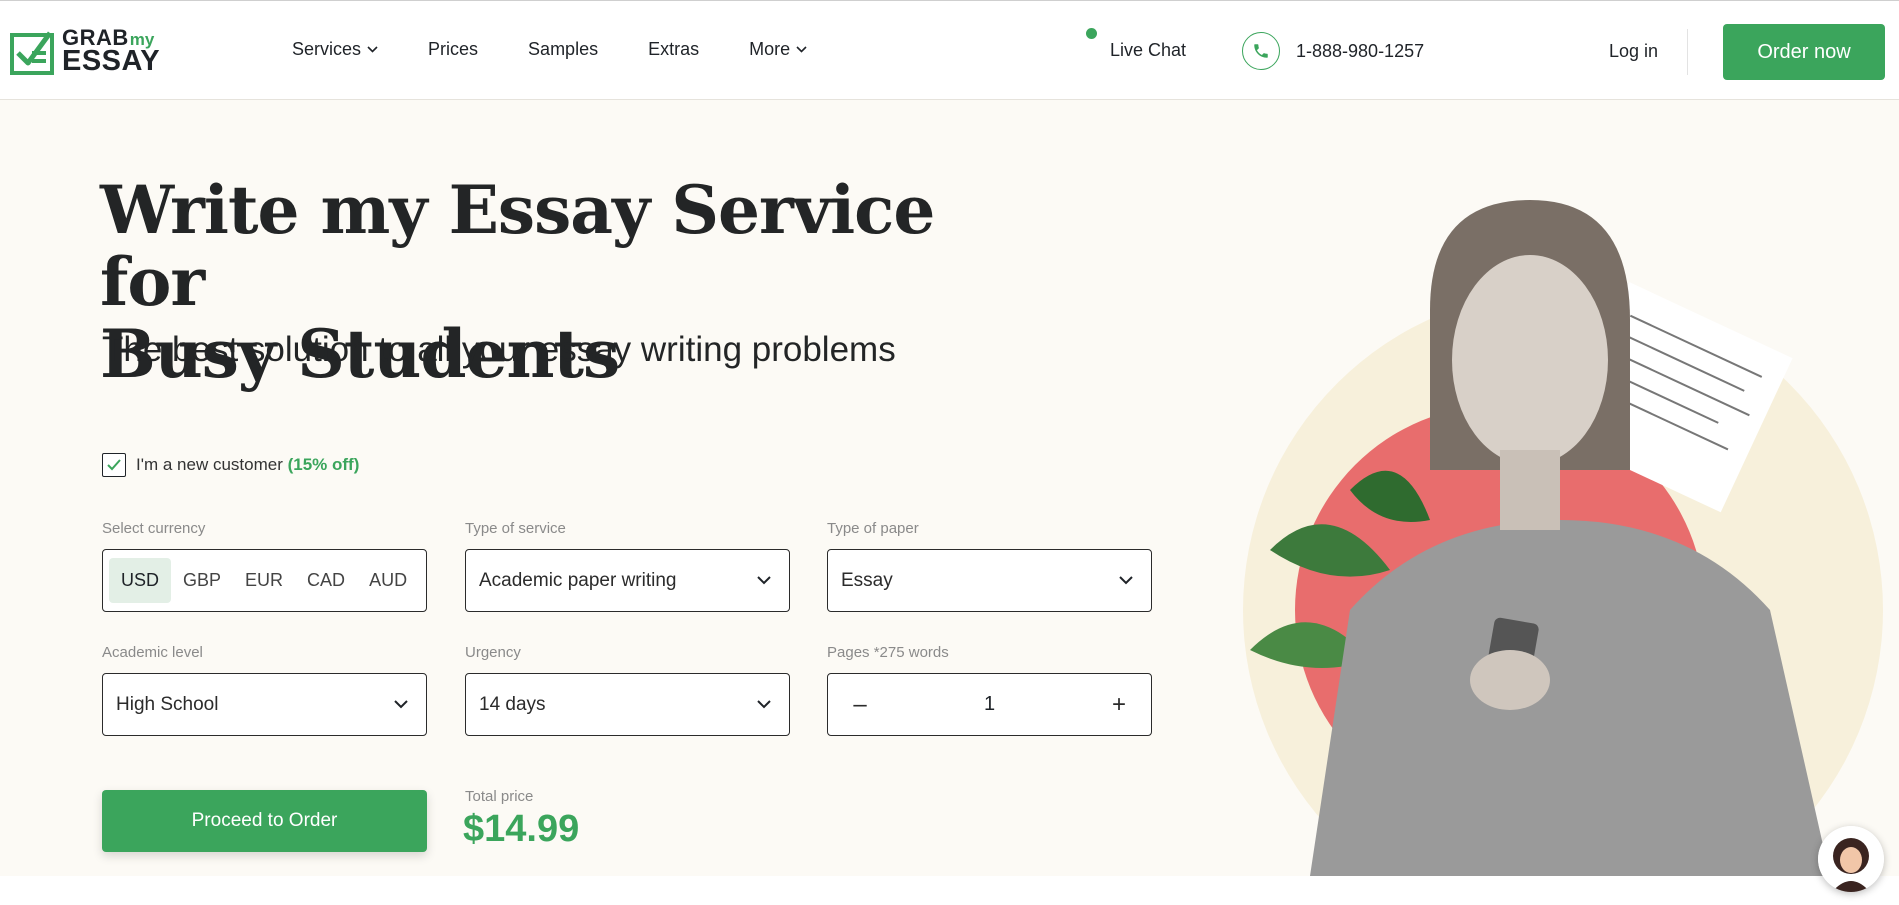  Describe the element at coordinates (770, 49) in the screenshot. I see `nav-more-label: More` at that location.